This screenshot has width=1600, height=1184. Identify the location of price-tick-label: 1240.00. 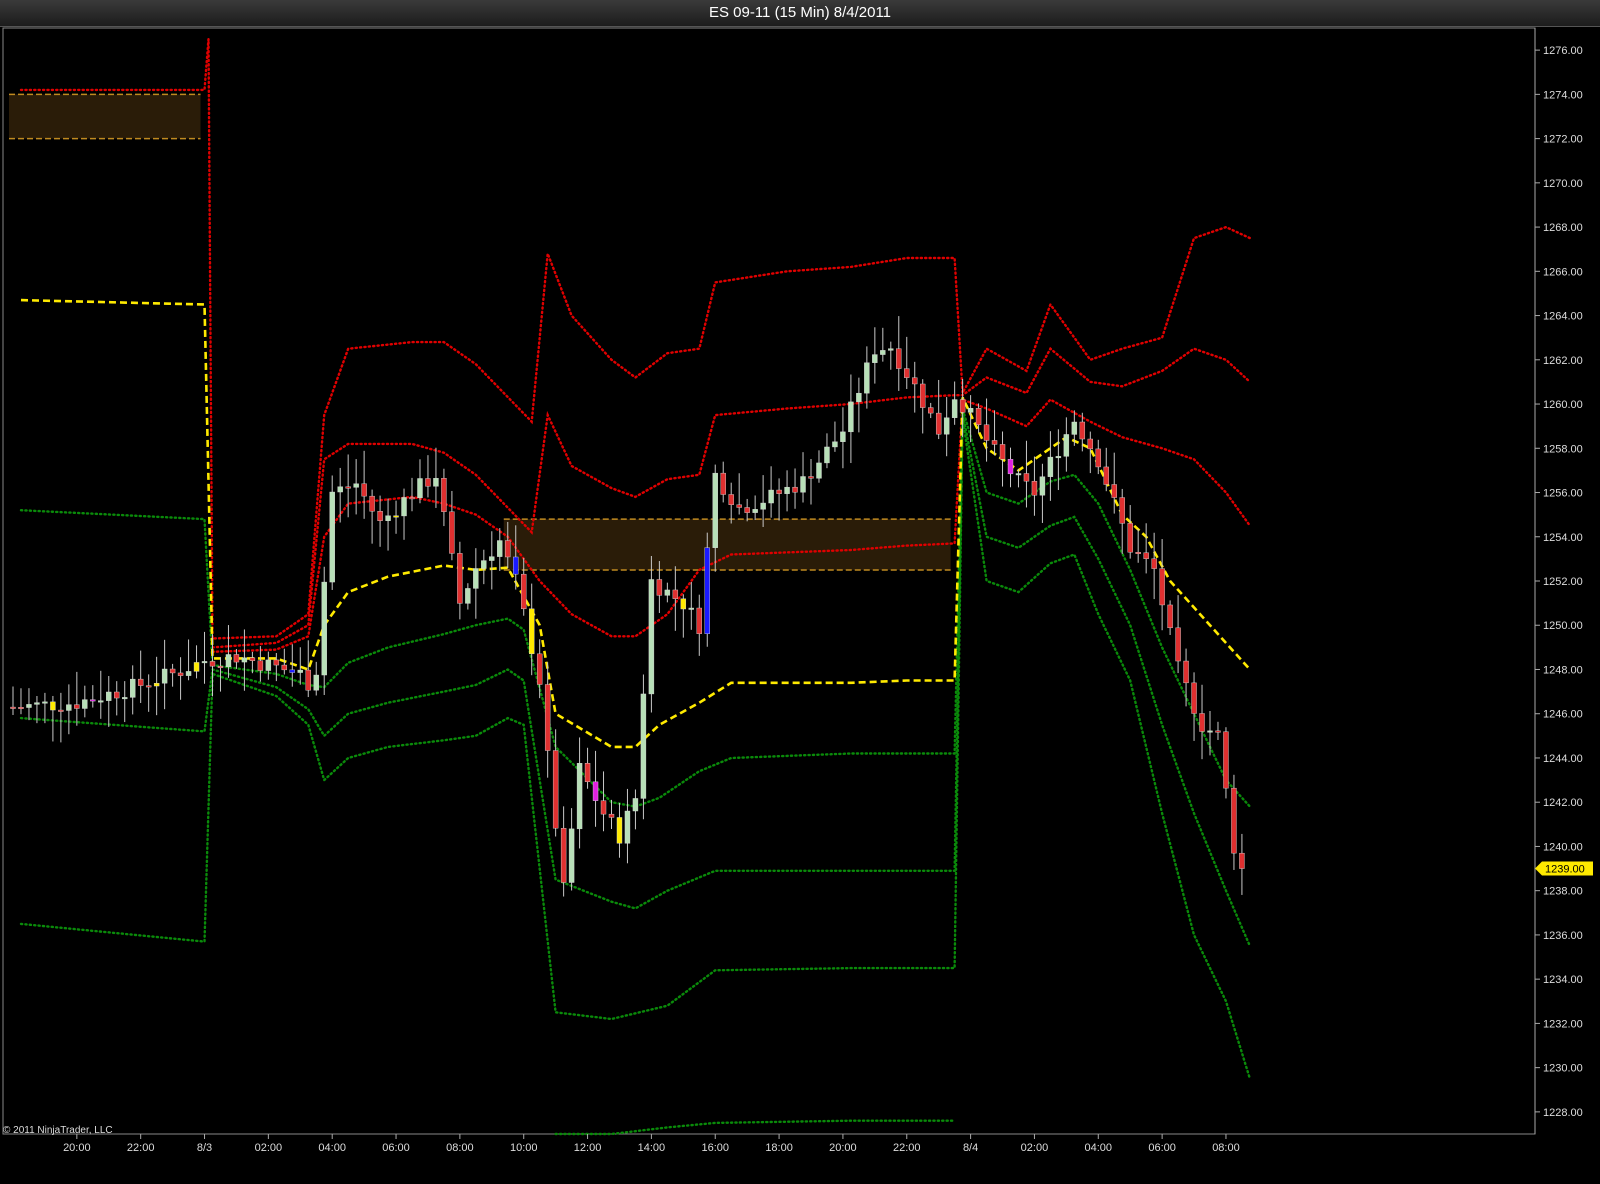
(1563, 847).